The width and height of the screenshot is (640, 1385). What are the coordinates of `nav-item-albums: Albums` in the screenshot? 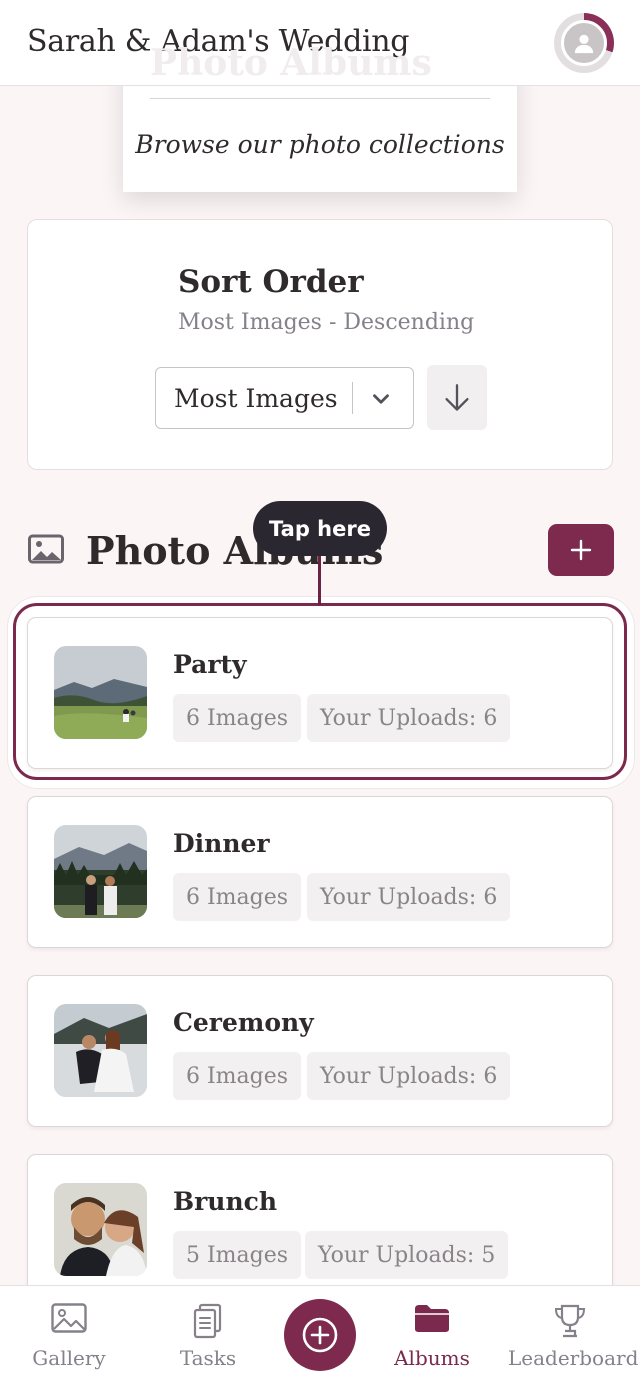 It's located at (432, 1335).